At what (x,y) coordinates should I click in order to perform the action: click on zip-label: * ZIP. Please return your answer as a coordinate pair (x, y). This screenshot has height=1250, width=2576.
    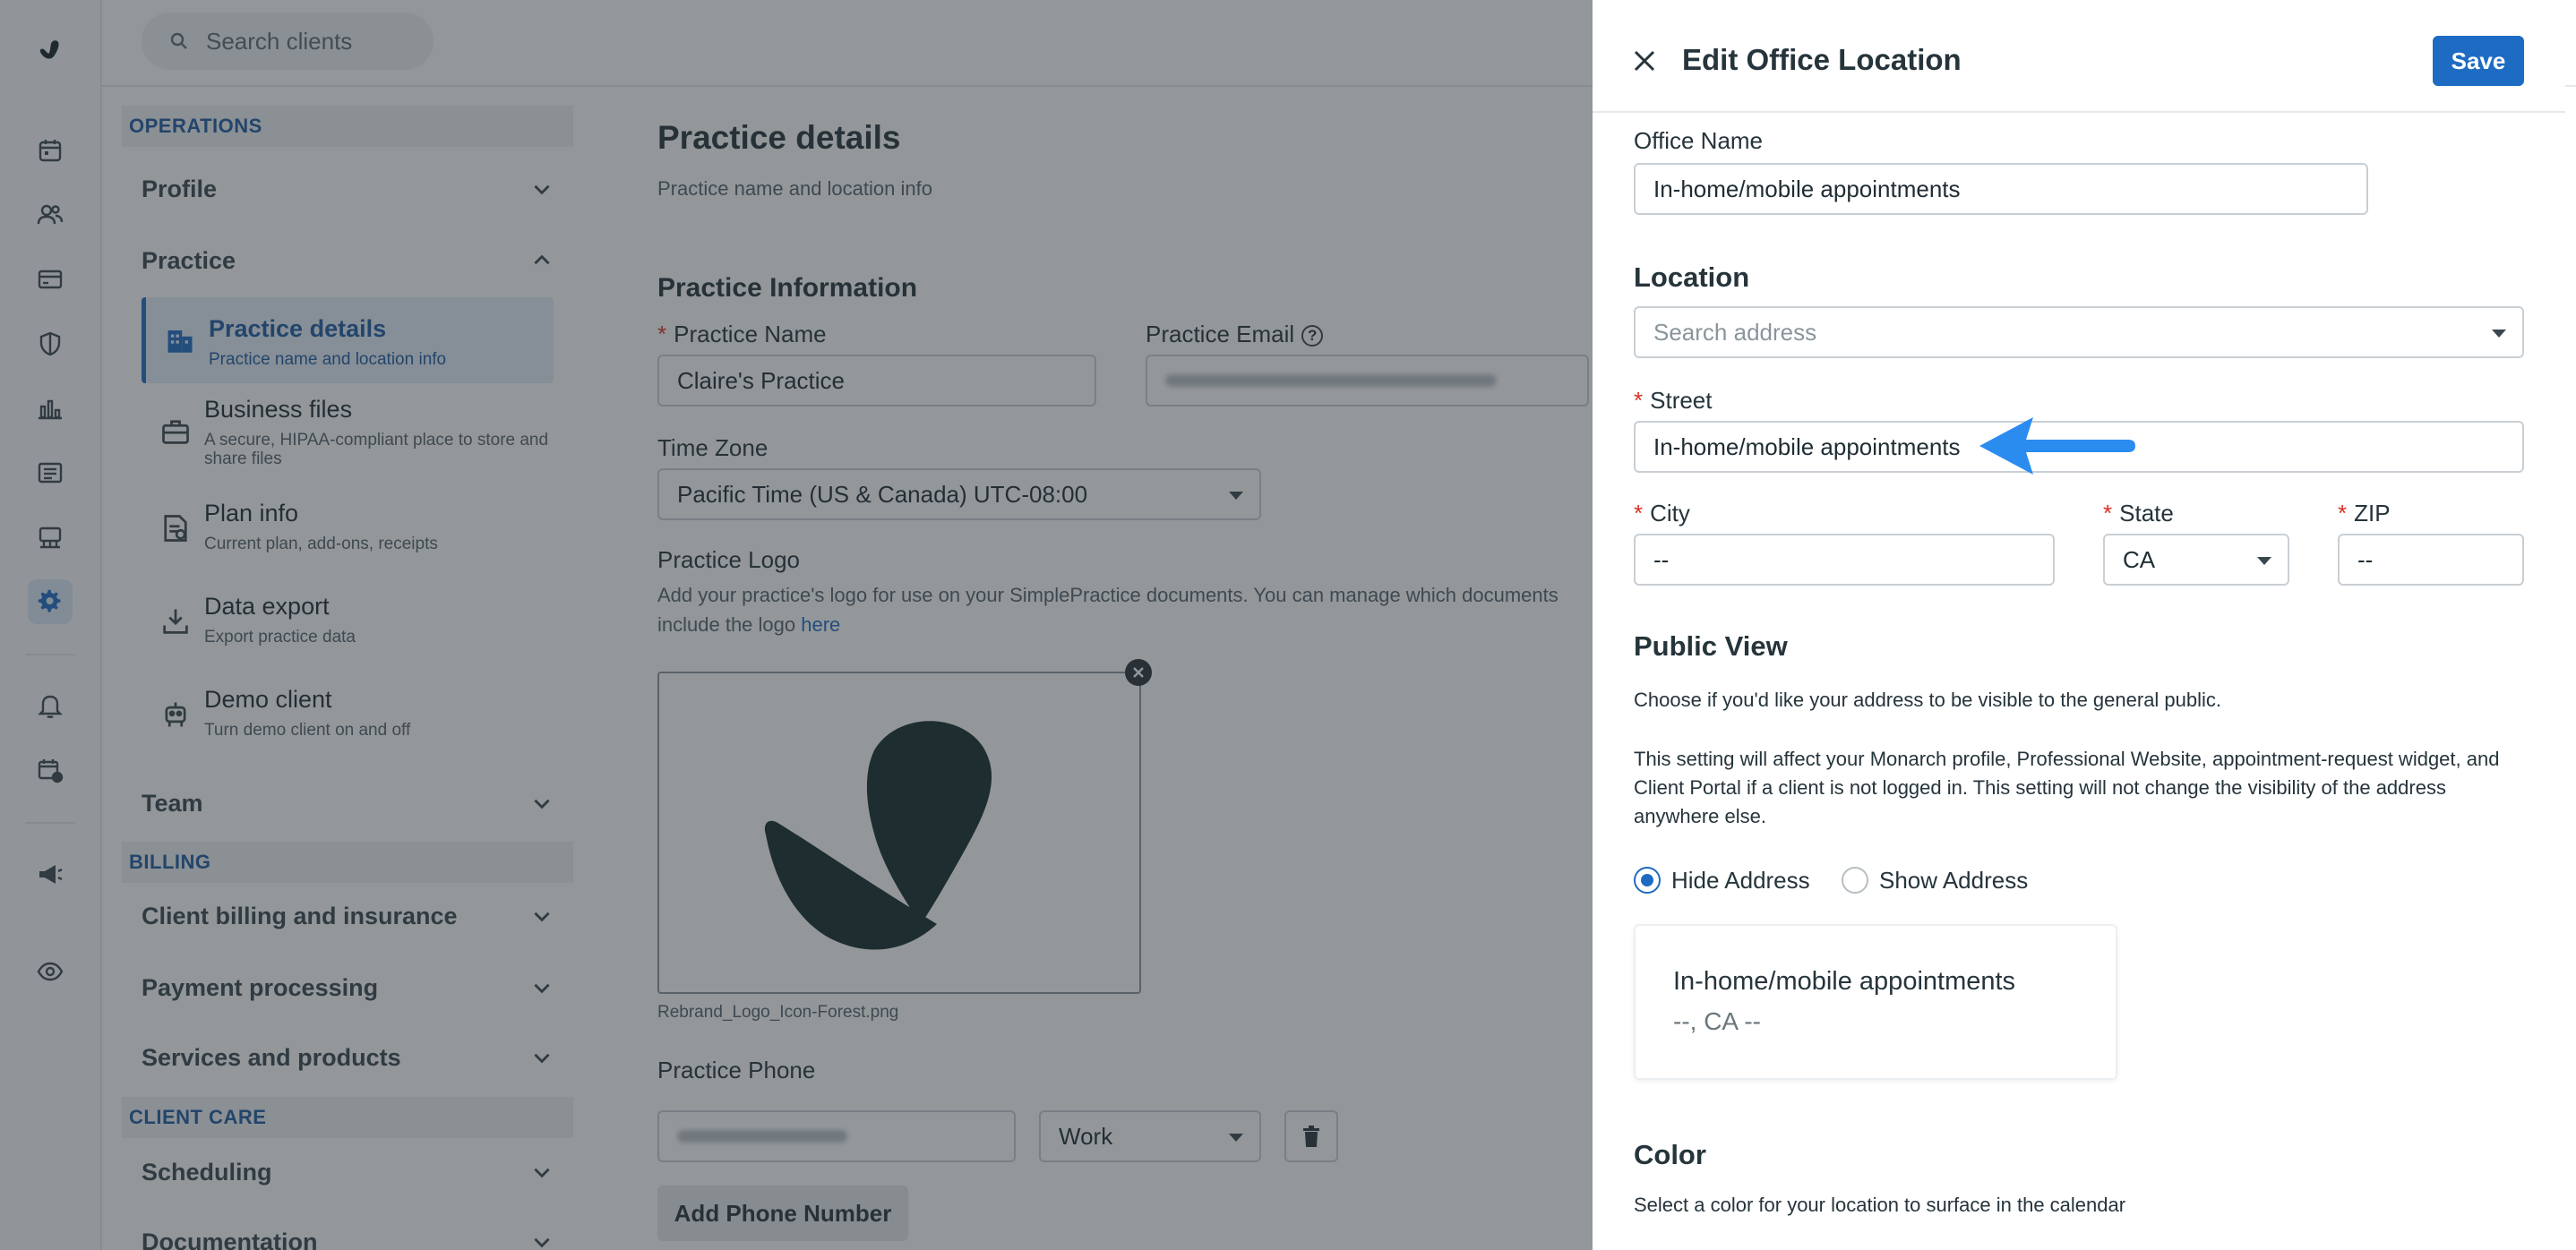
    Looking at the image, I should click on (2364, 513).